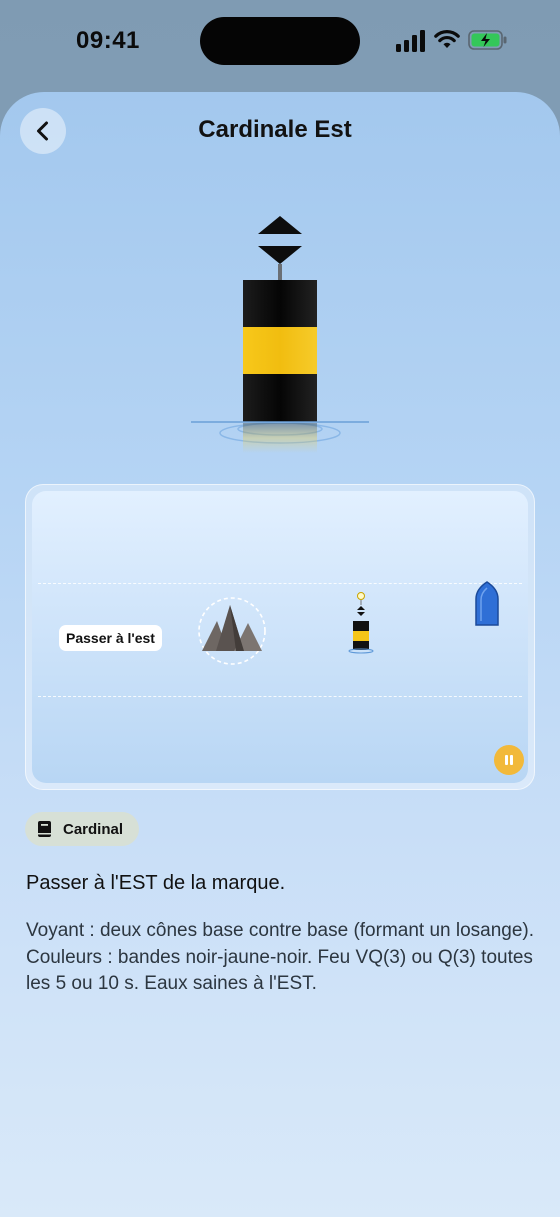 The image size is (560, 1217). I want to click on category-badge: Cardinal, so click(82, 829).